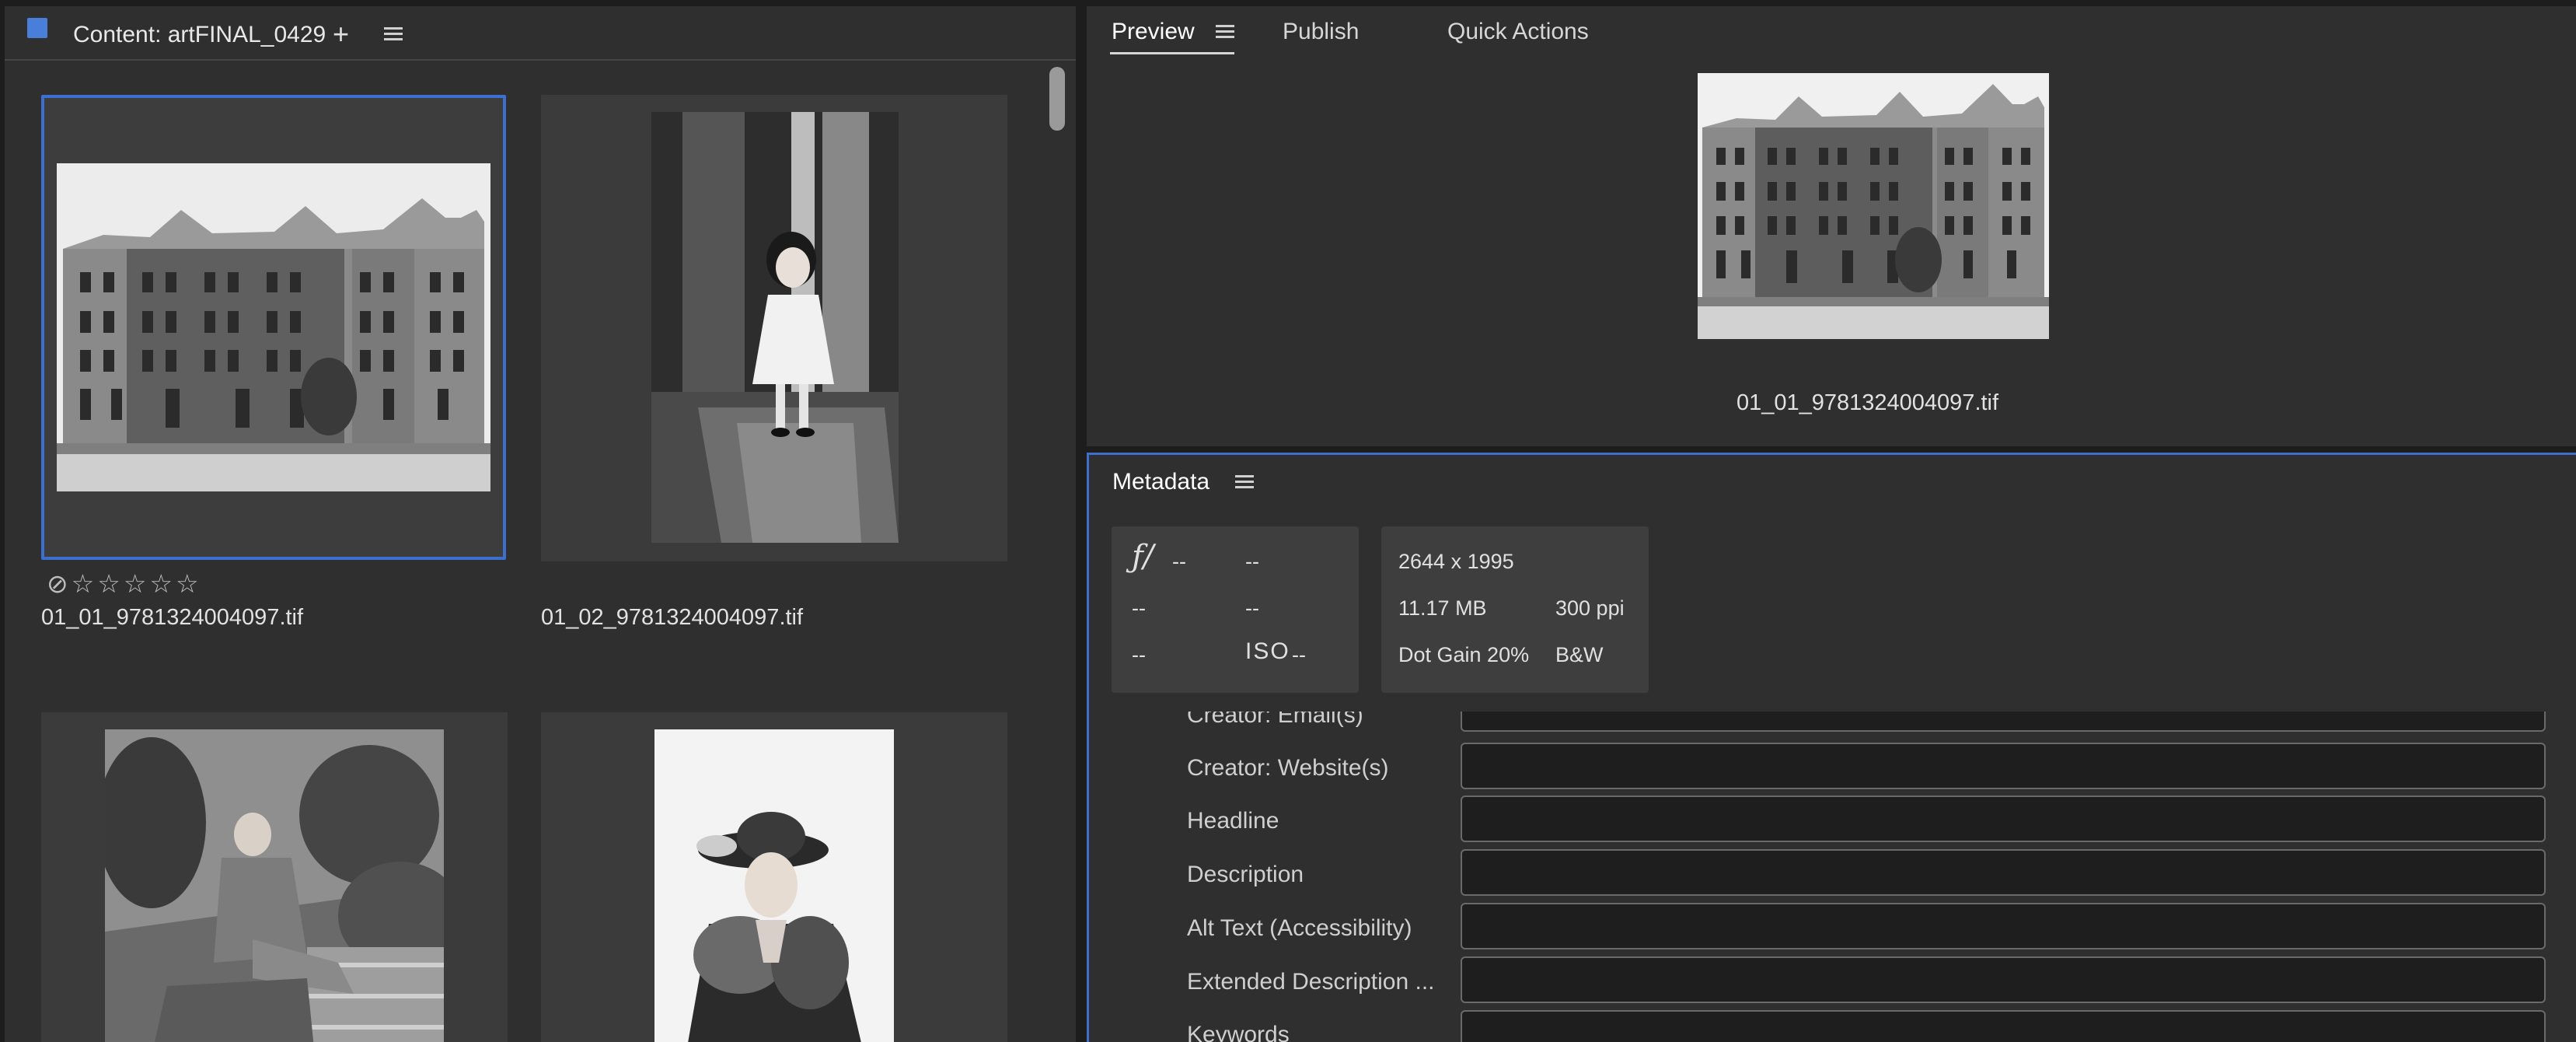 This screenshot has width=2576, height=1042. Describe the element at coordinates (1143, 557) in the screenshot. I see `aperture-icon: ƒ/` at that location.